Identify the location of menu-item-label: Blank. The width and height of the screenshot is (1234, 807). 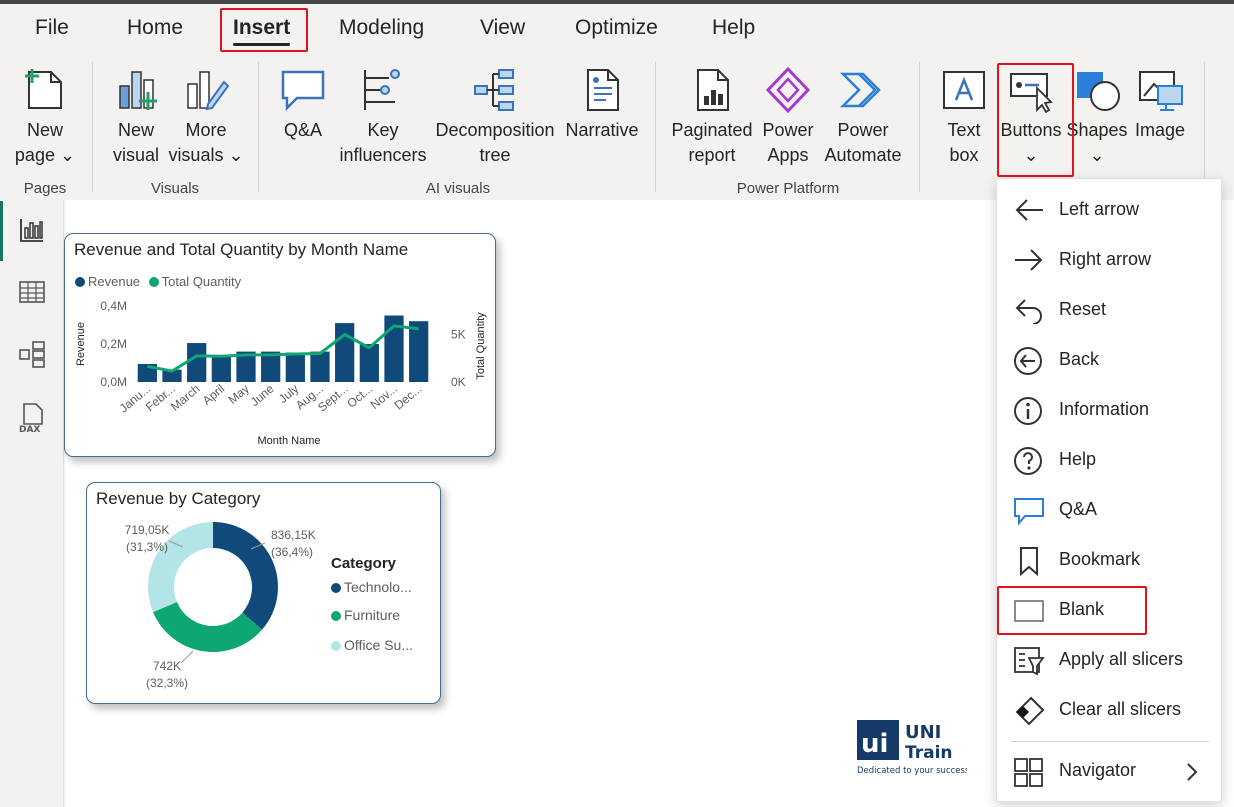
(1082, 609).